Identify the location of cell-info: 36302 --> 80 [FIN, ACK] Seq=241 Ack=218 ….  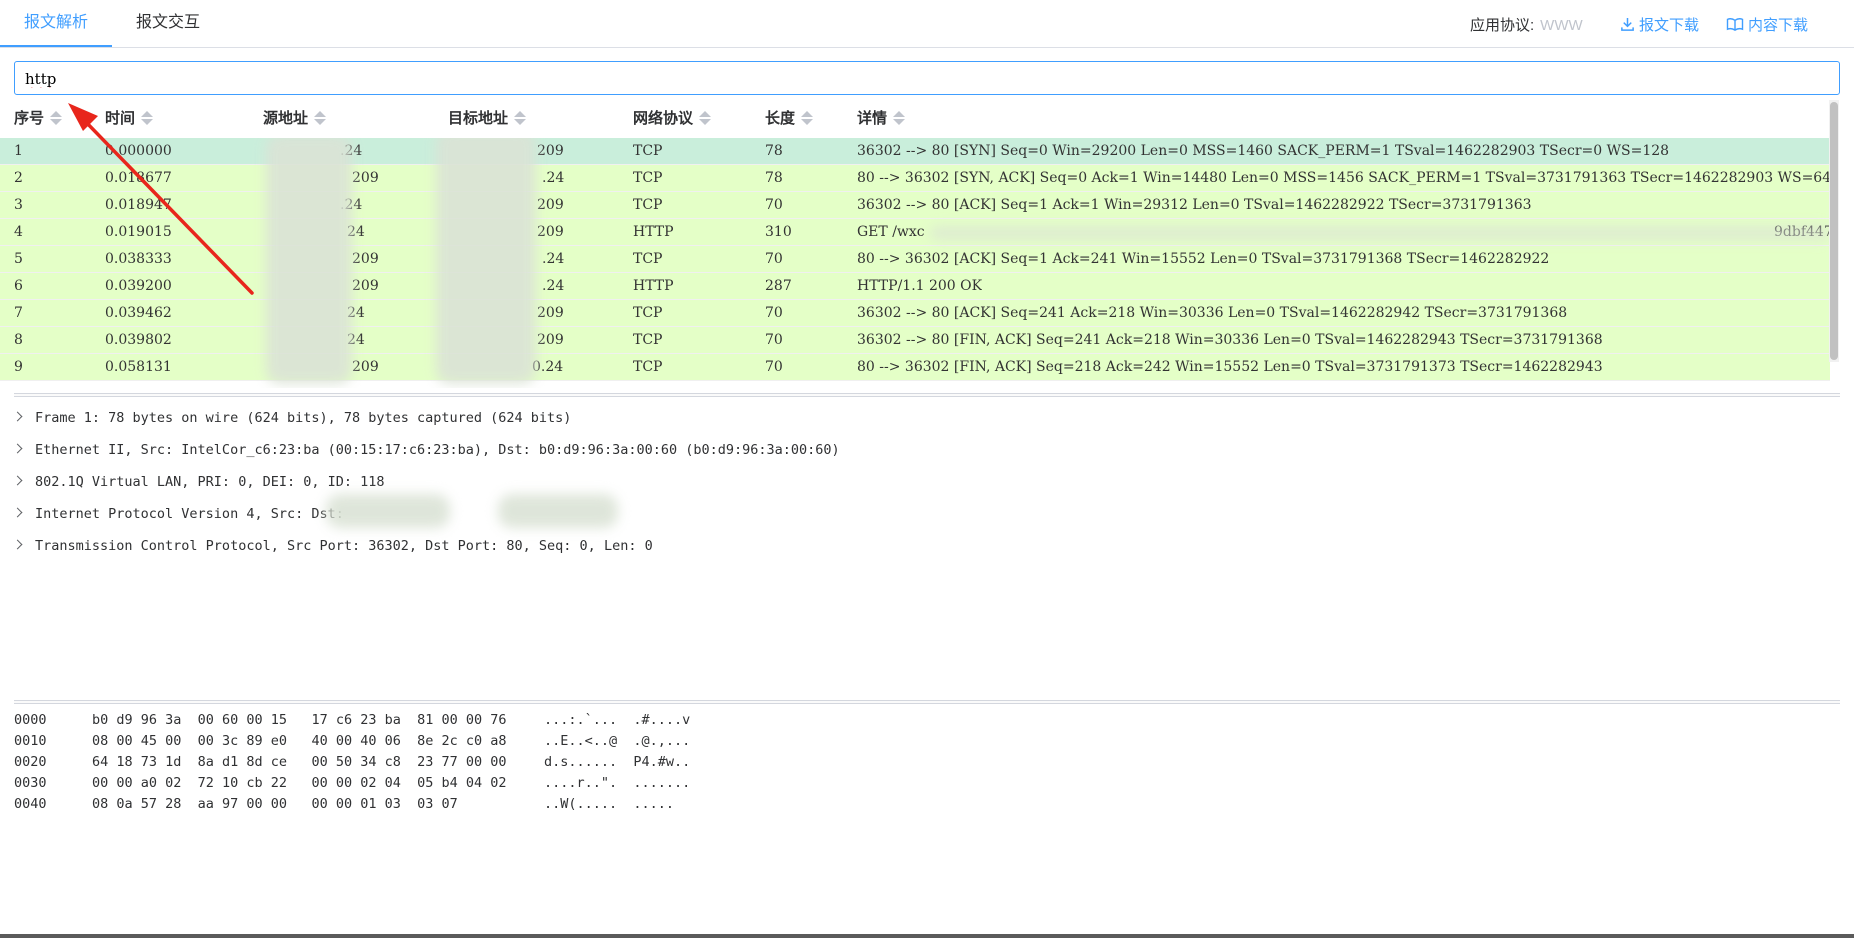
(1230, 340).